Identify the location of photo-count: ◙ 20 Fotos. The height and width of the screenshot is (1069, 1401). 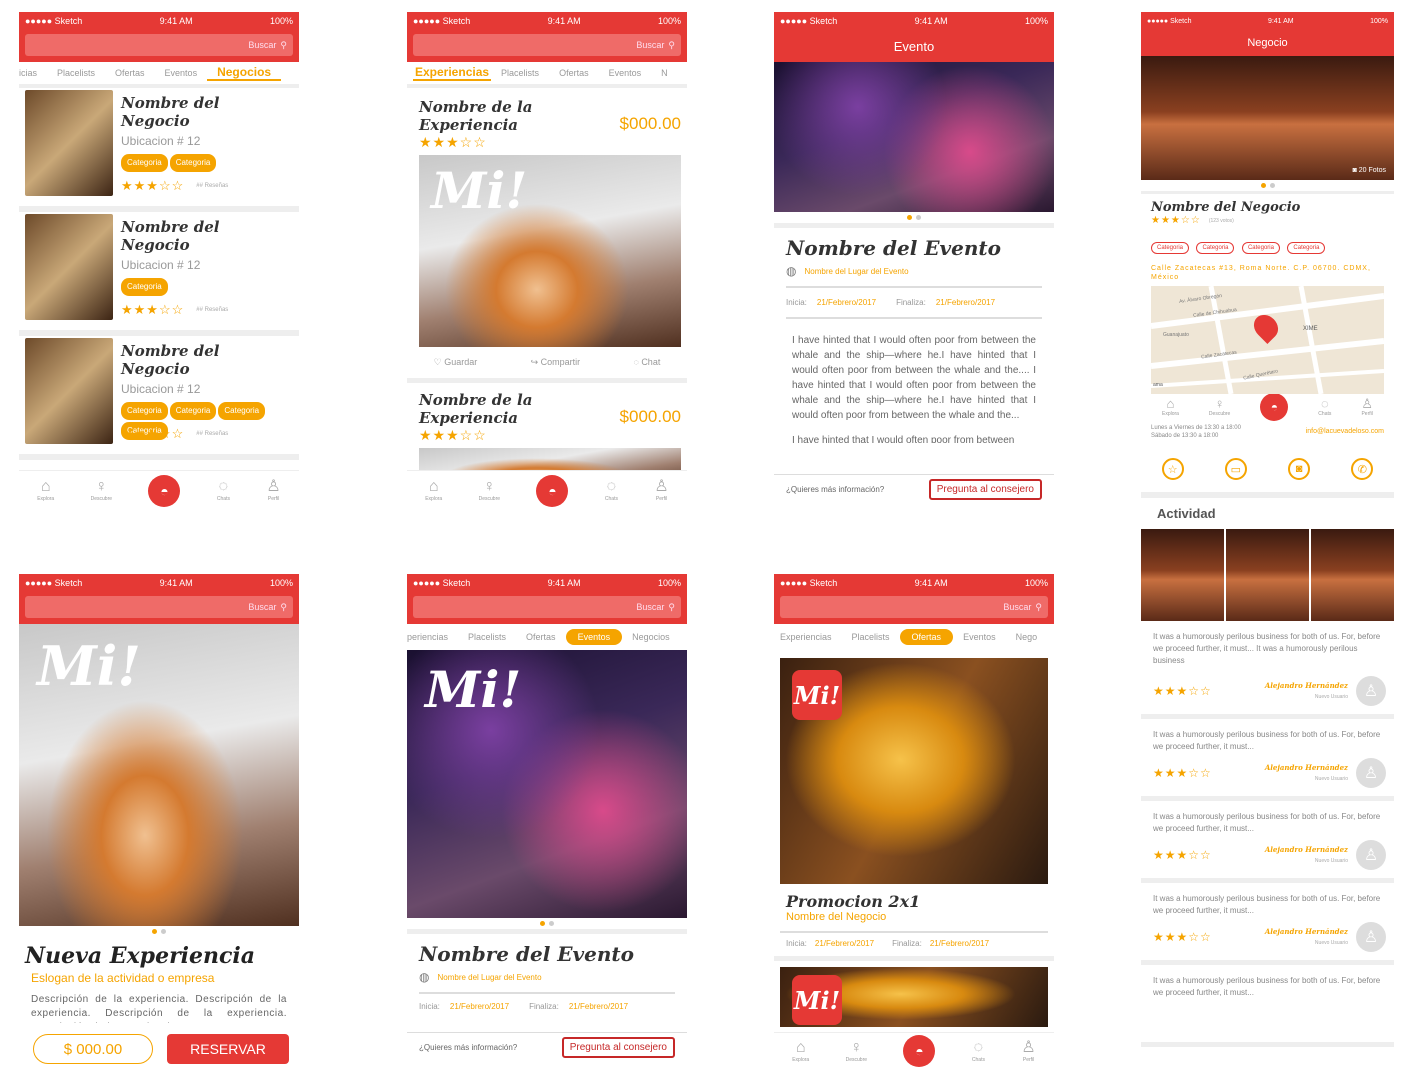
(1369, 170).